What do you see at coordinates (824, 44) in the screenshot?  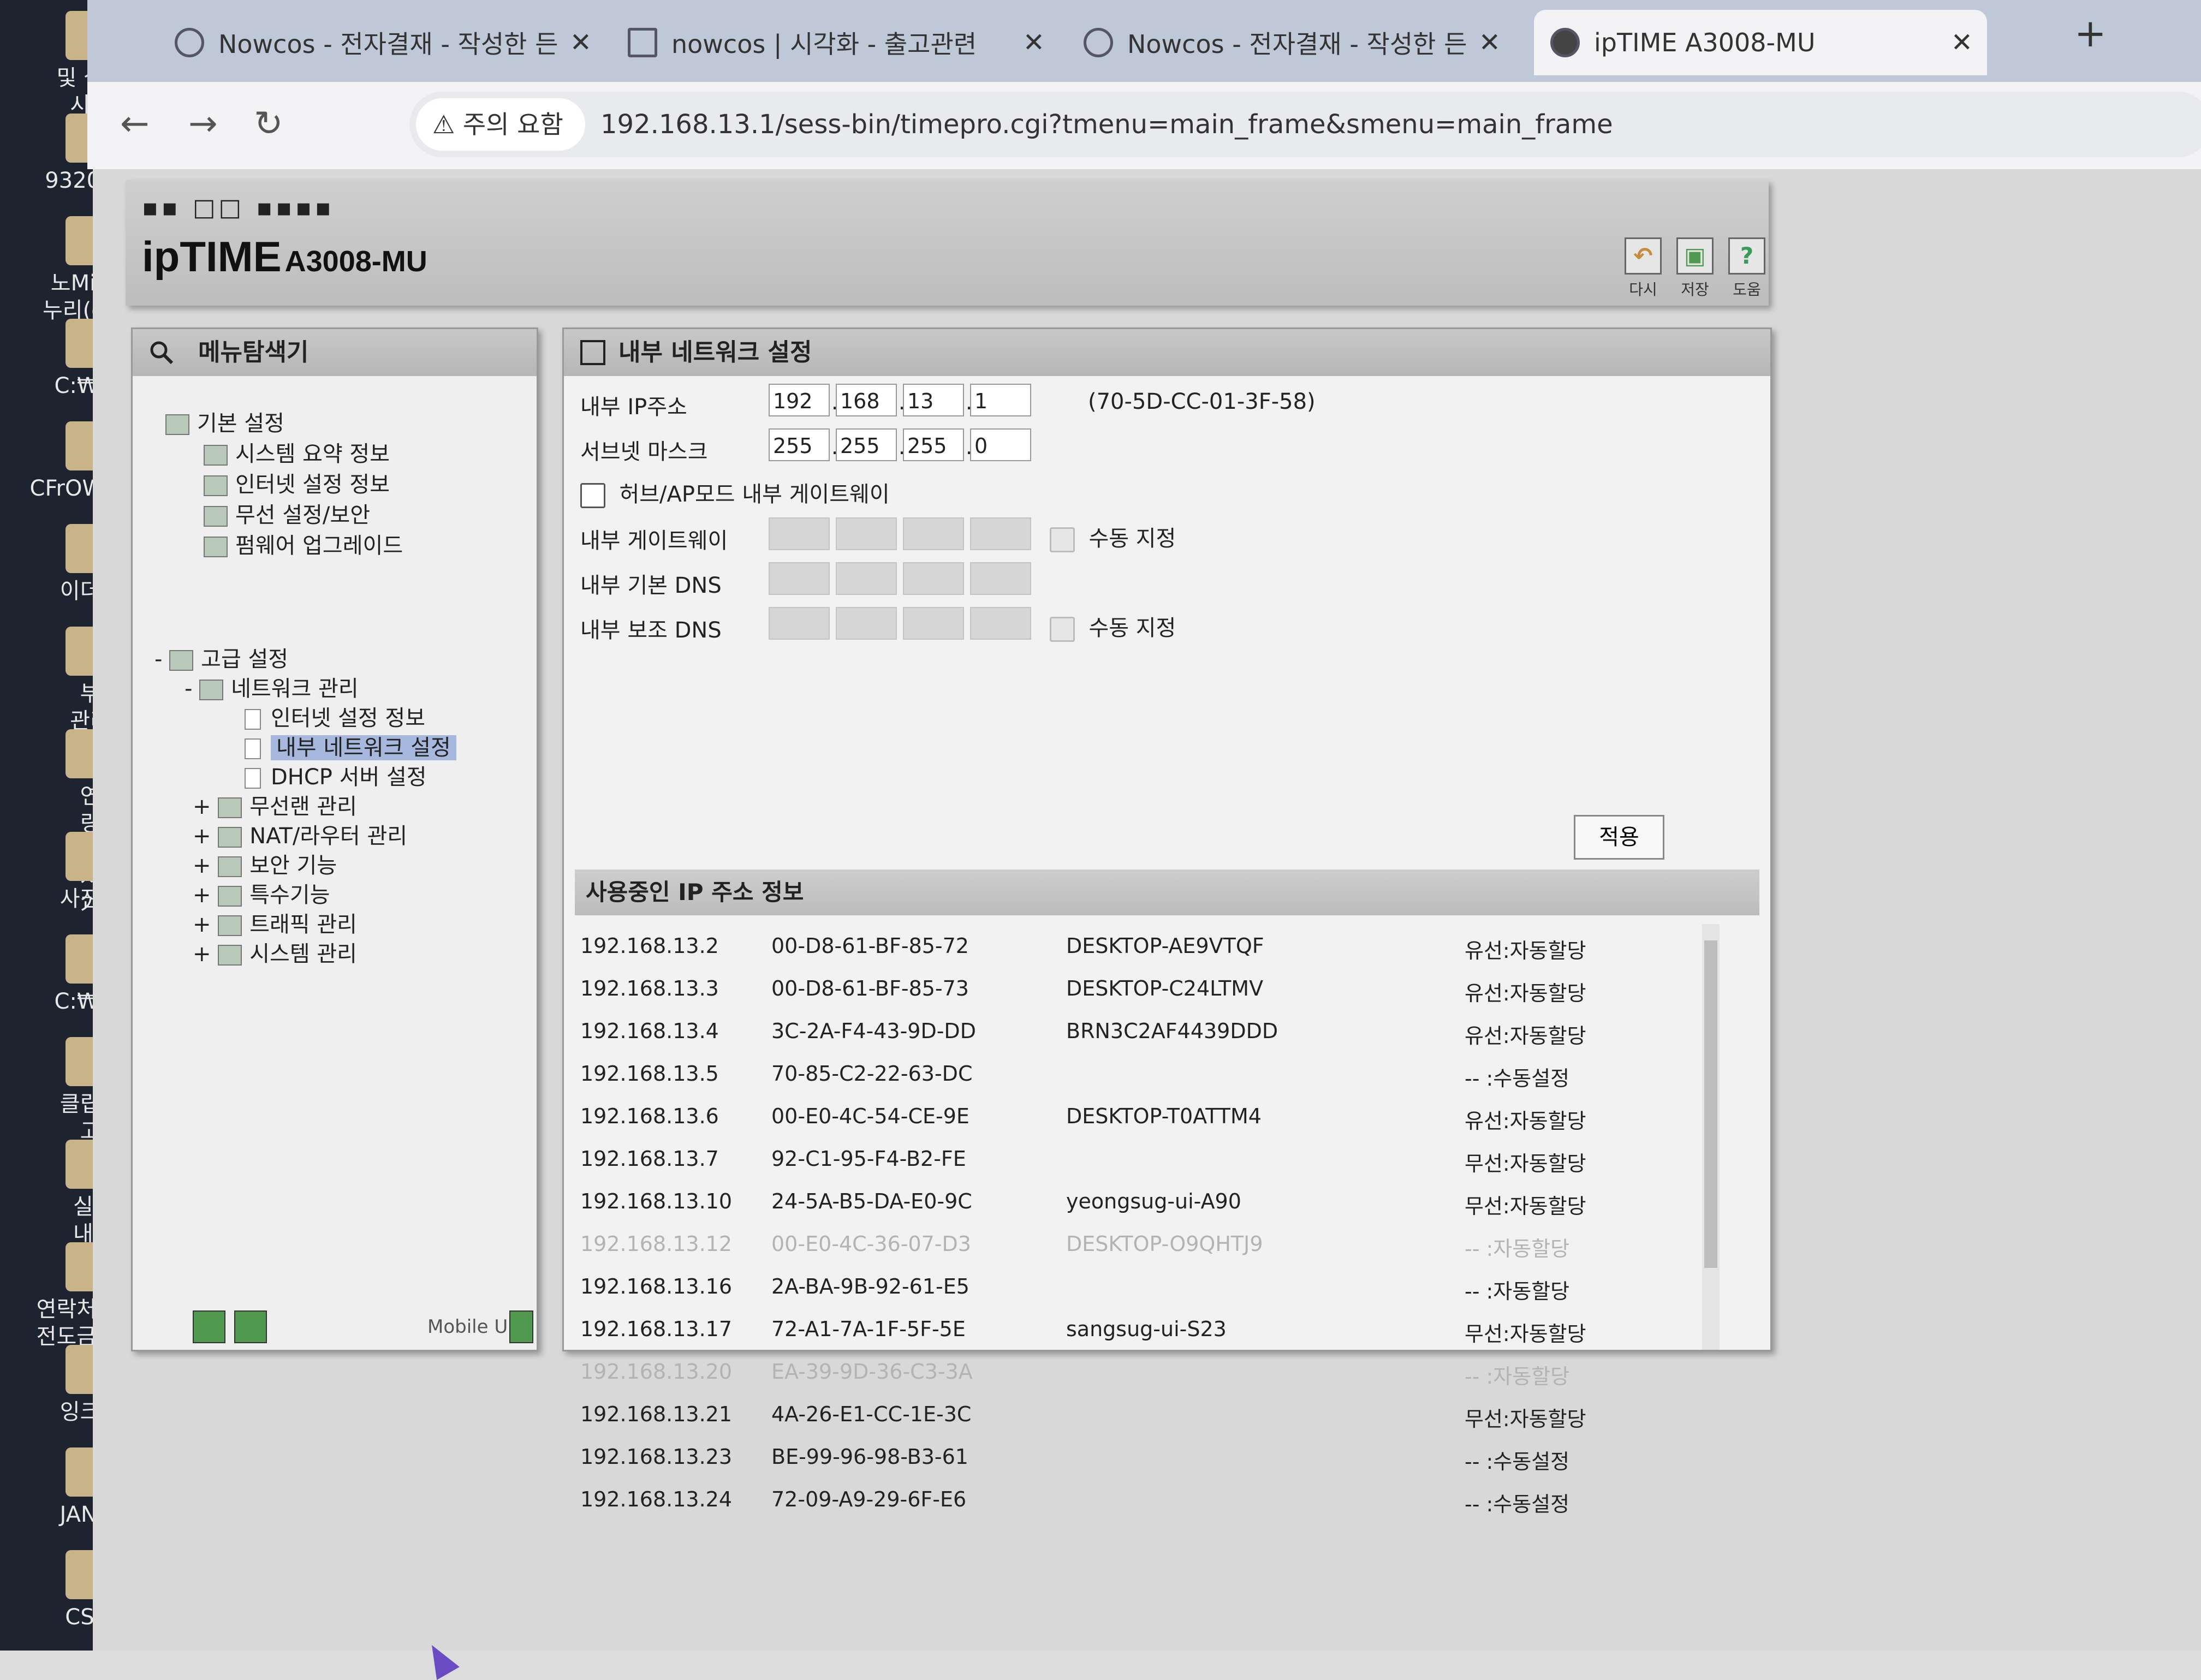 I see `tab-title: nowcos | 시각화 - 출고관련` at bounding box center [824, 44].